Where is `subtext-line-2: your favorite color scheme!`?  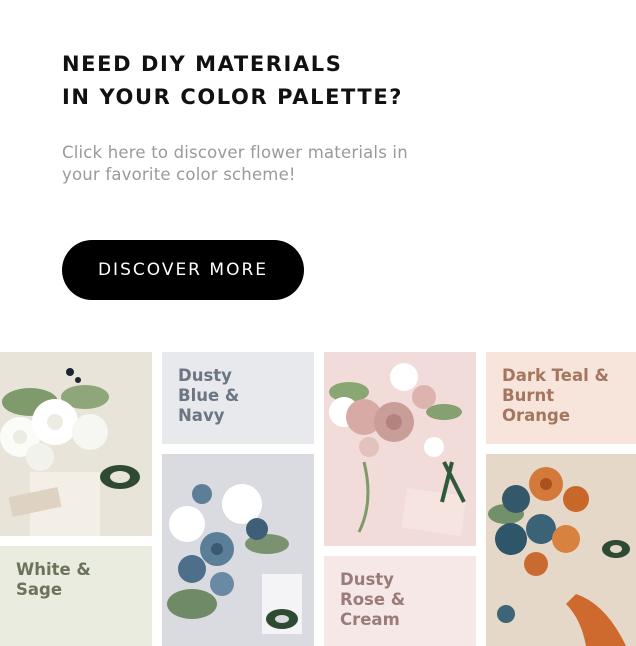
subtext-line-2: your favorite color scheme! is located at coordinates (179, 174).